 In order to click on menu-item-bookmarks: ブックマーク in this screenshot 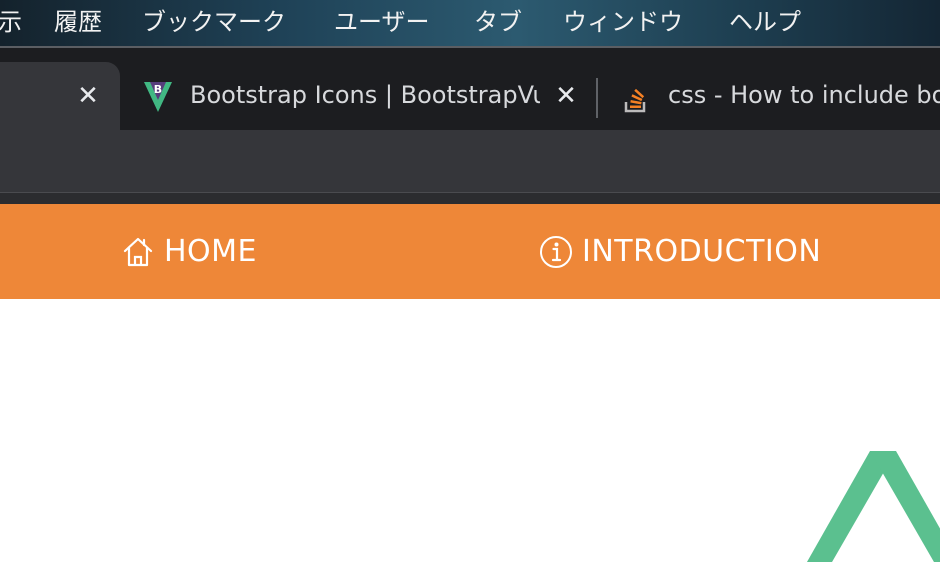, I will do `click(214, 22)`.